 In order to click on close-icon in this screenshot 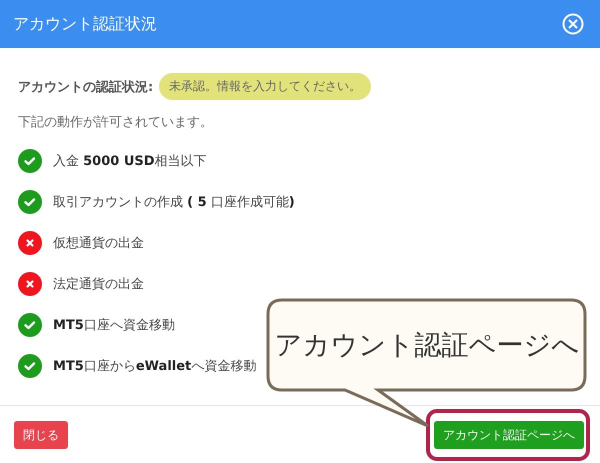, I will do `click(573, 24)`.